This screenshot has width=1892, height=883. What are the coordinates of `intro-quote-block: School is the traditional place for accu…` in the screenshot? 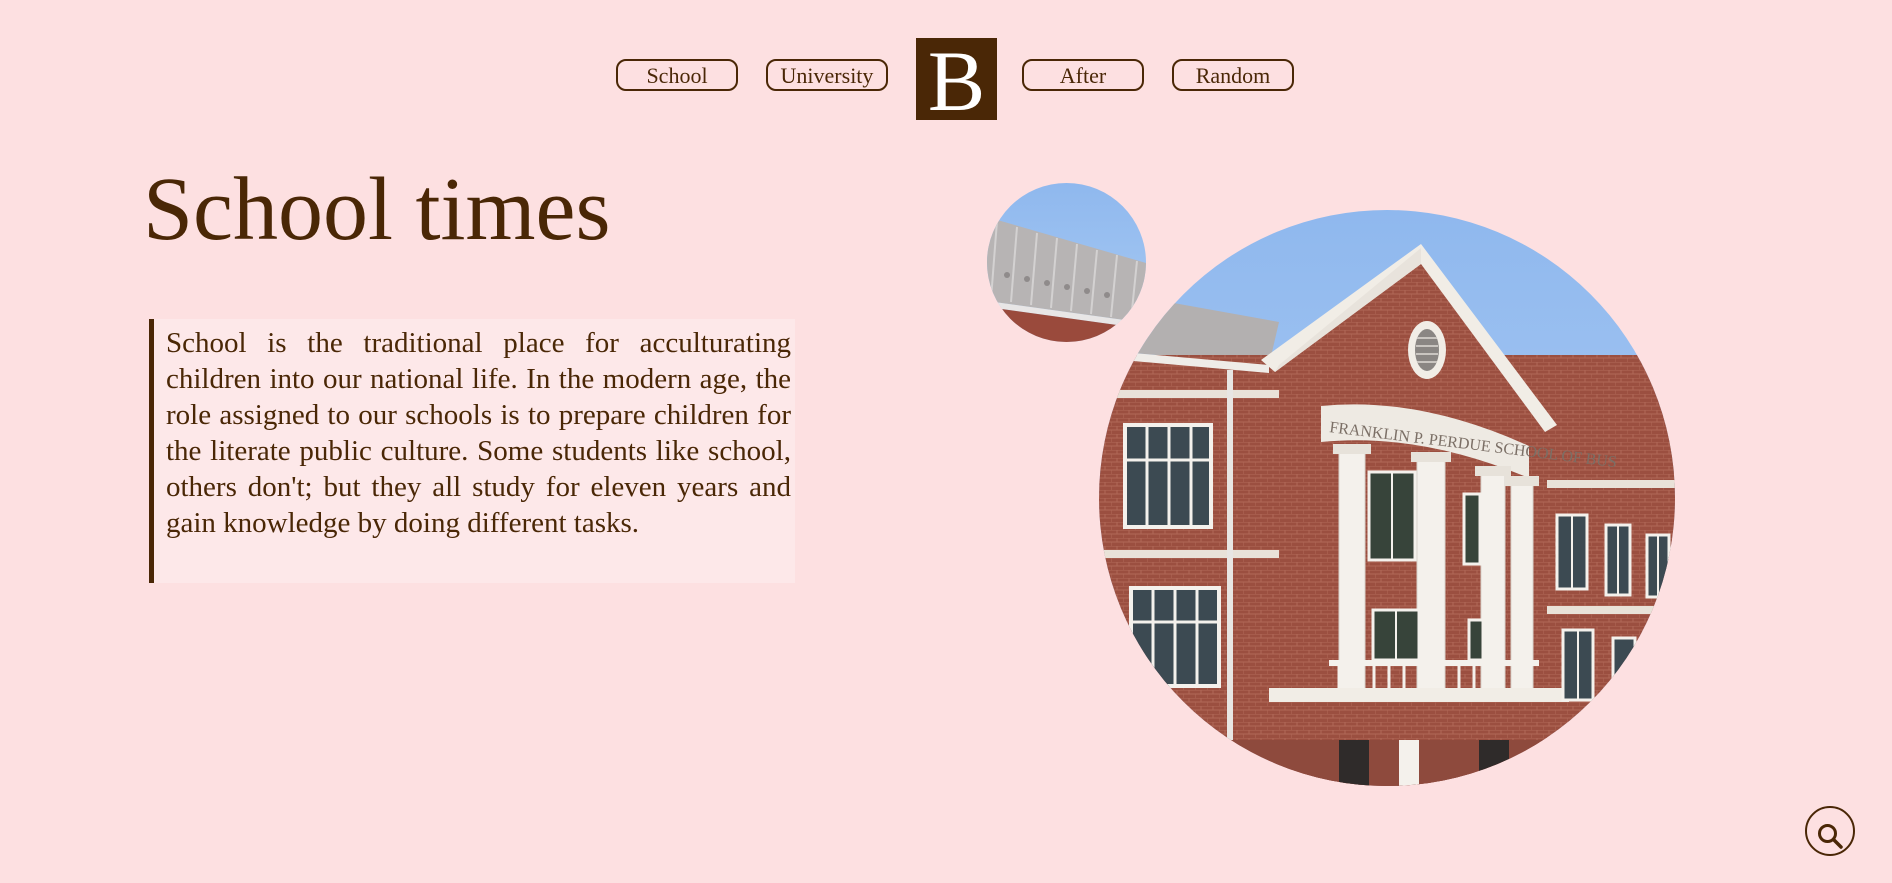 It's located at (472, 451).